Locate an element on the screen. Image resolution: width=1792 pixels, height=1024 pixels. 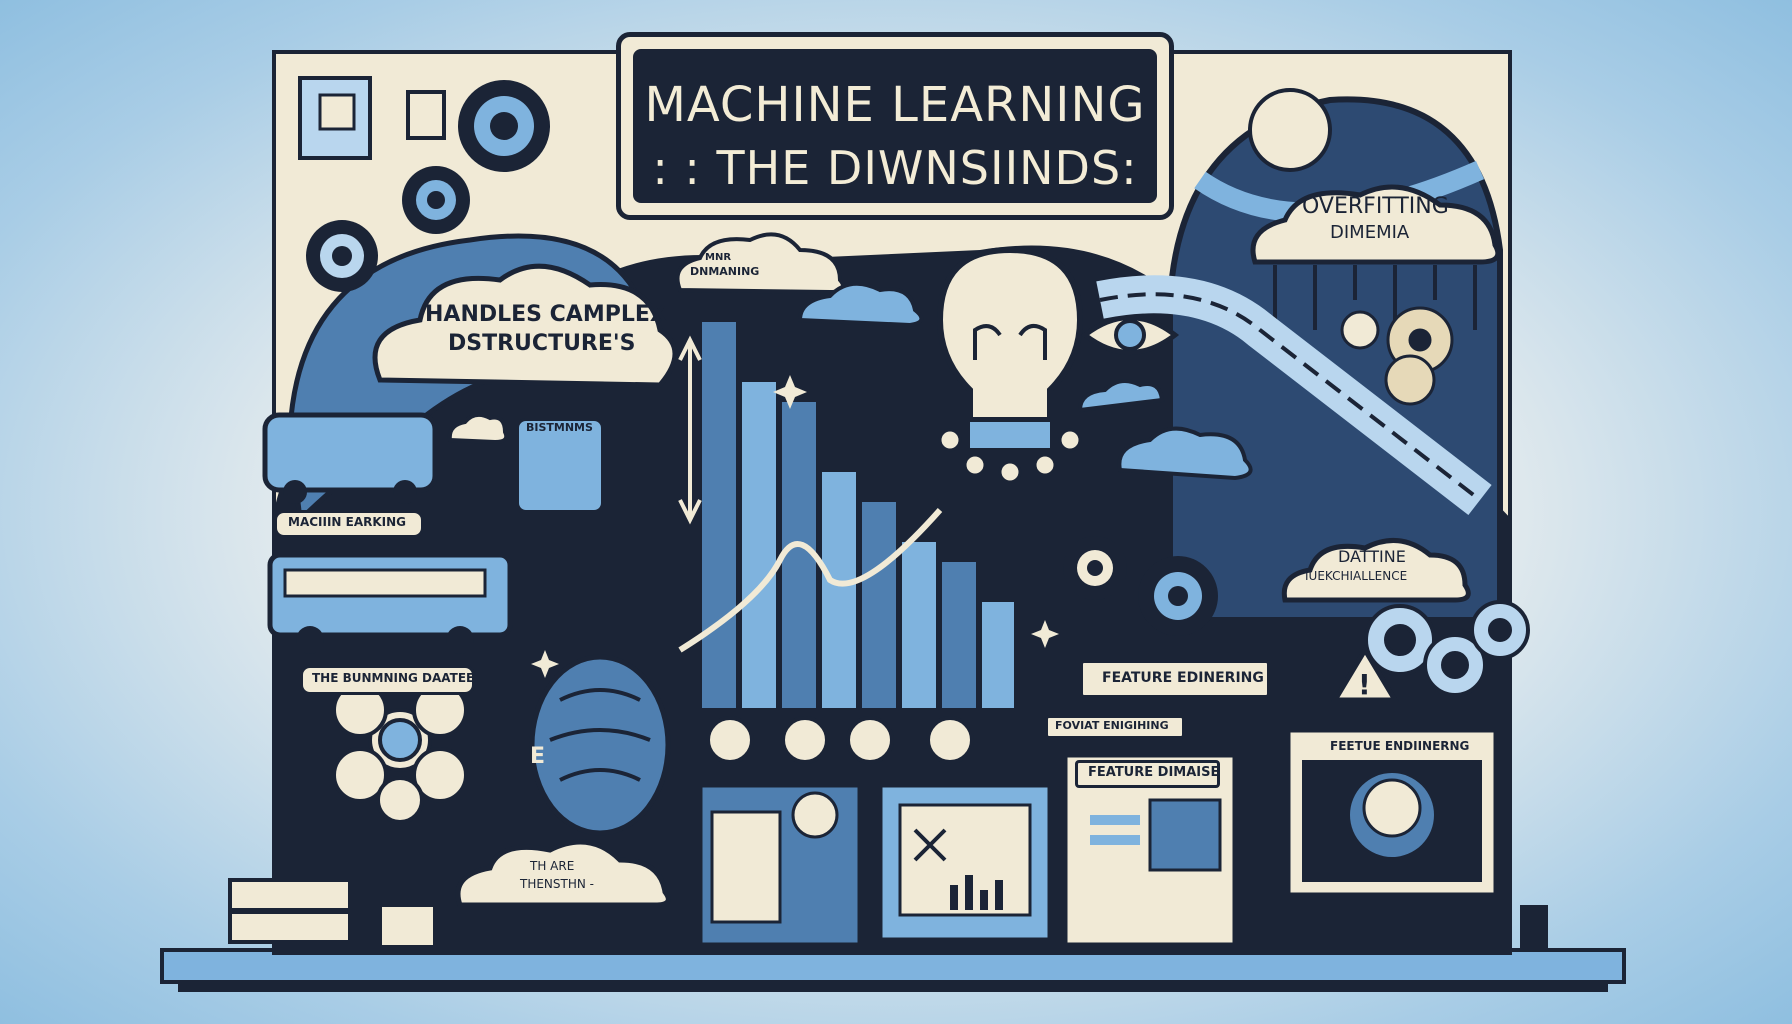
bunmning-label: THE BUNMNING DAATEE is located at coordinates (393, 678).